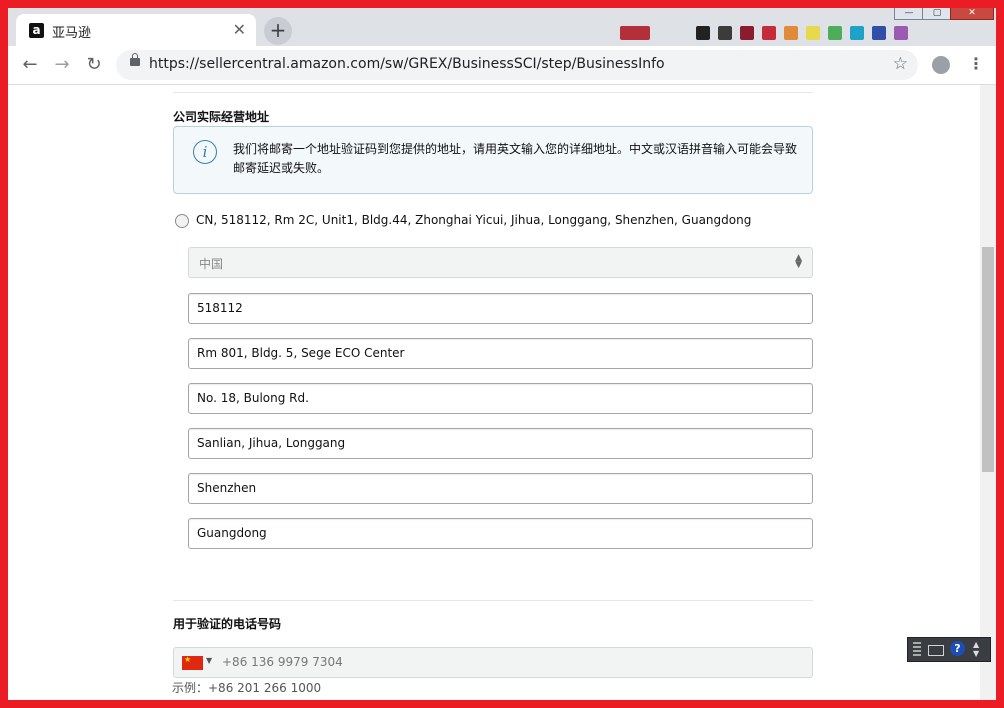 The height and width of the screenshot is (708, 1004). What do you see at coordinates (500, 262) in the screenshot?
I see `country-select: 中国 ▲ ▼` at bounding box center [500, 262].